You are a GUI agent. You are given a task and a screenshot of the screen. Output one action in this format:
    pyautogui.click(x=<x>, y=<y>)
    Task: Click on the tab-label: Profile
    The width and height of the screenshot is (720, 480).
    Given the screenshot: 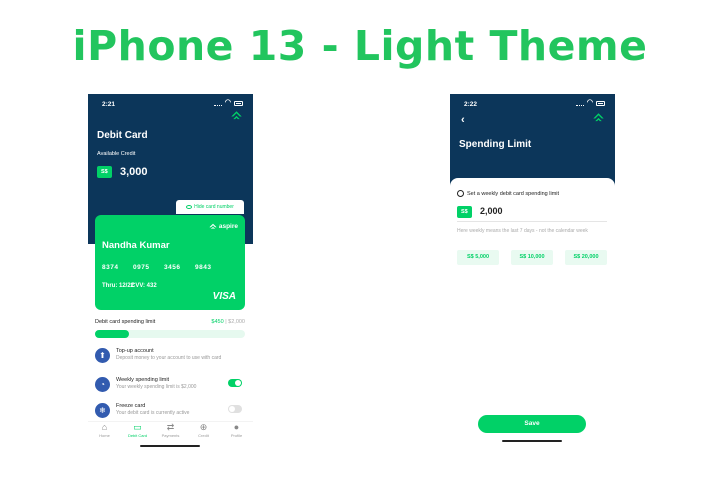 What is the action you would take?
    pyautogui.click(x=236, y=435)
    